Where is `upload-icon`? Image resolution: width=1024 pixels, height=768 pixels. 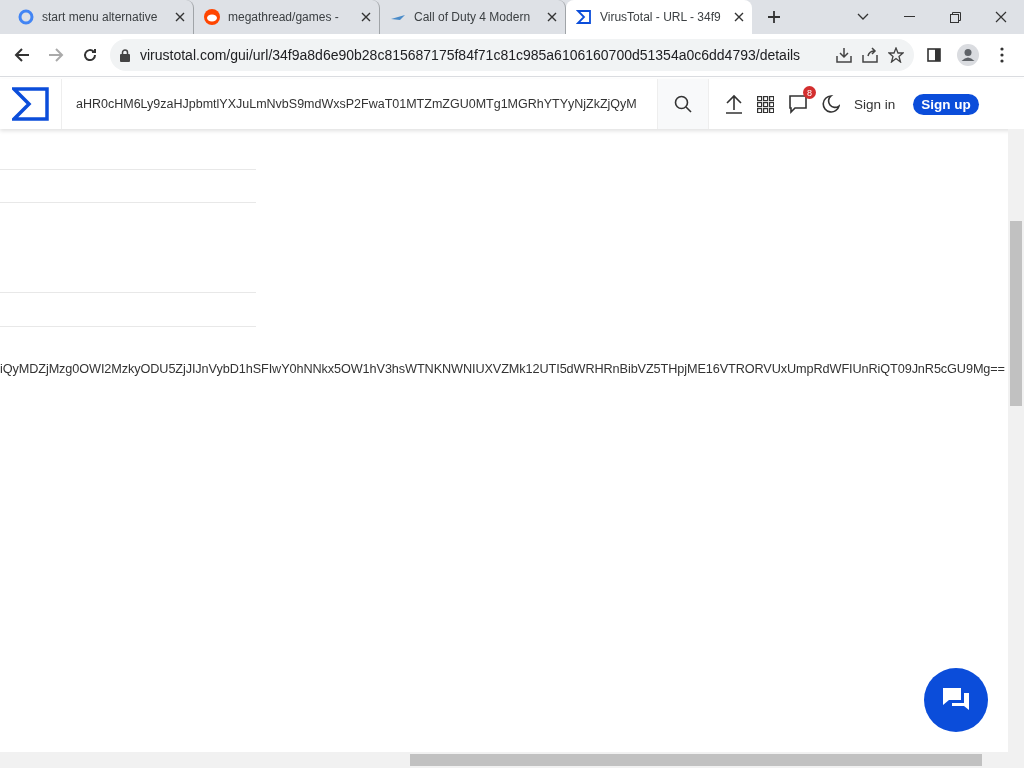 upload-icon is located at coordinates (734, 104).